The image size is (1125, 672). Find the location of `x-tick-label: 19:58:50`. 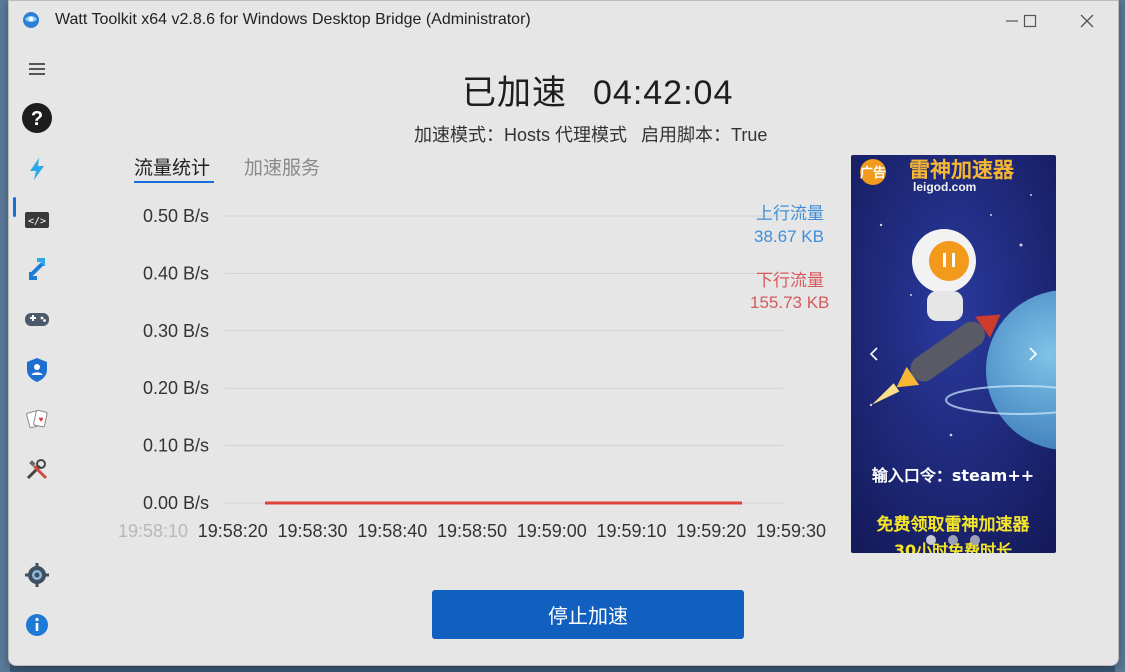

x-tick-label: 19:58:50 is located at coordinates (472, 531).